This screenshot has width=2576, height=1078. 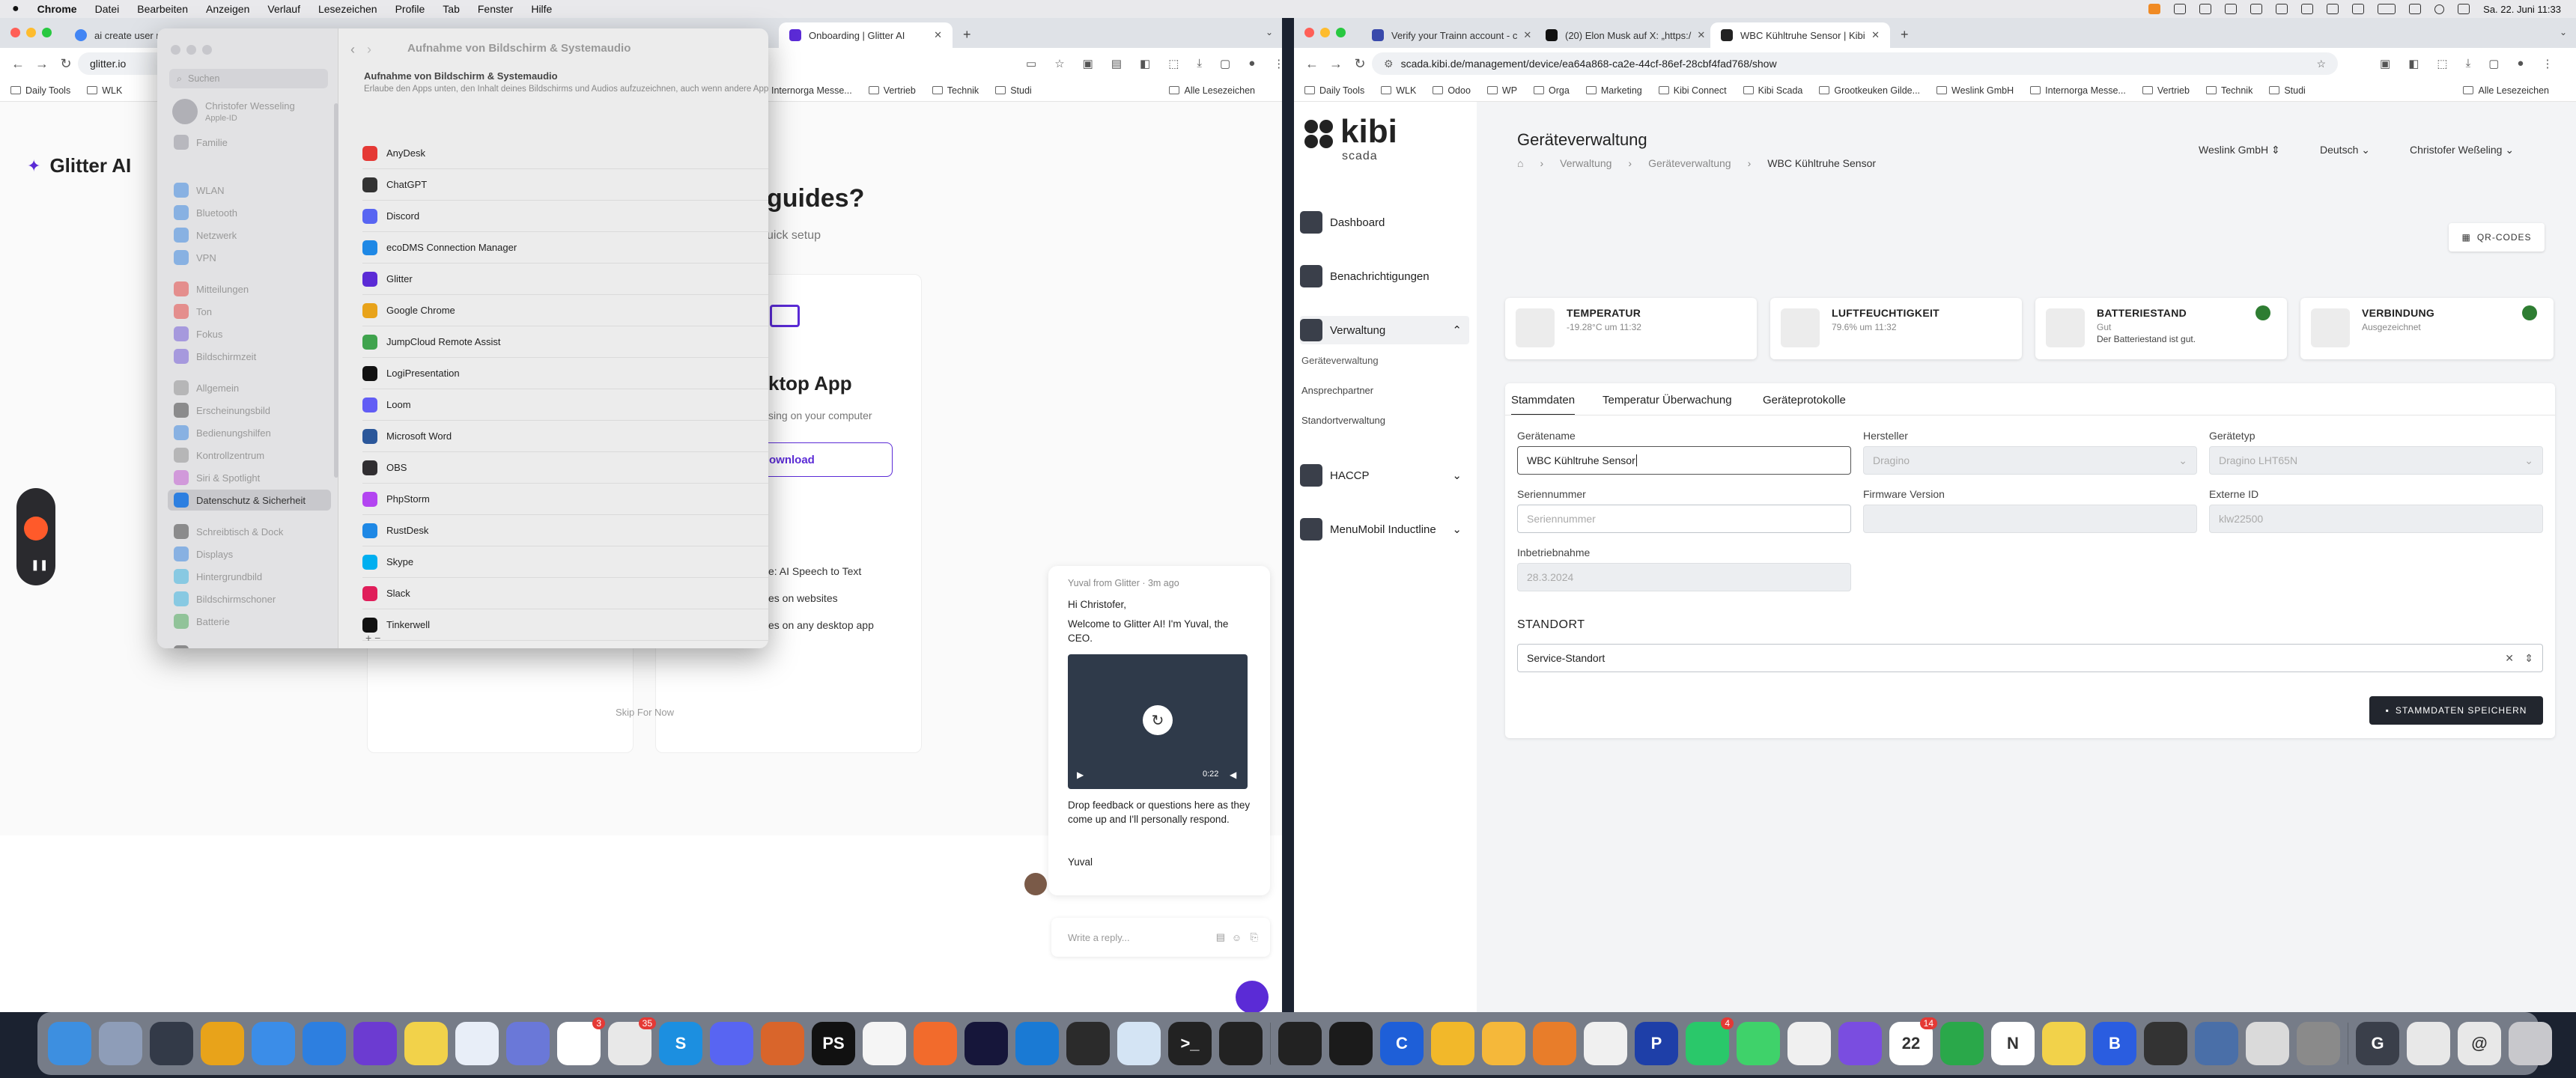 I want to click on save-master-data-button: ▪ STAMMDATEN SPEICHERN, so click(x=2456, y=710).